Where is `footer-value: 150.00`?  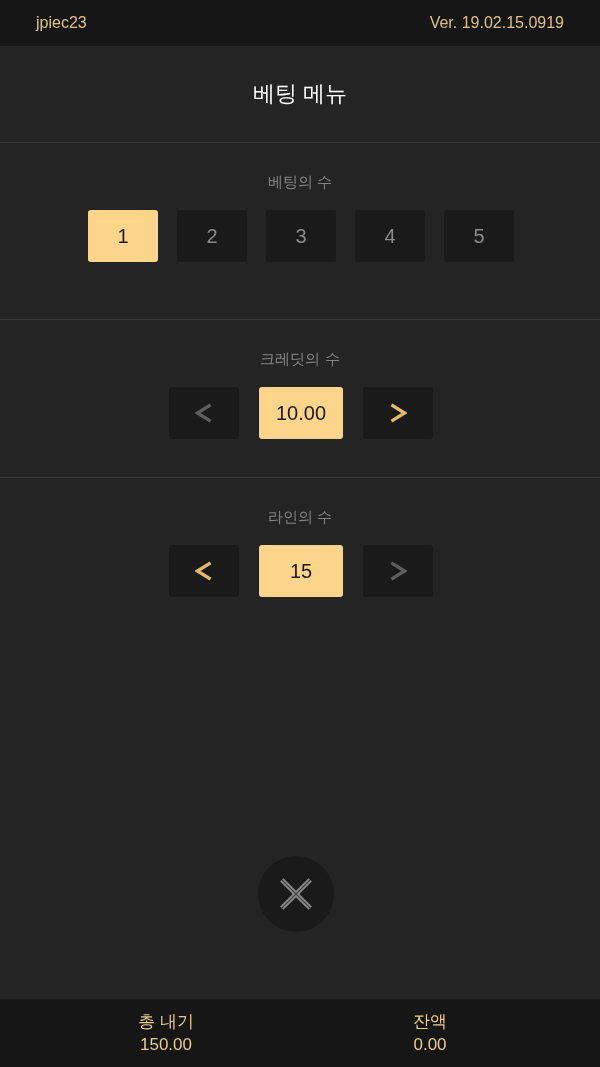 footer-value: 150.00 is located at coordinates (166, 1044).